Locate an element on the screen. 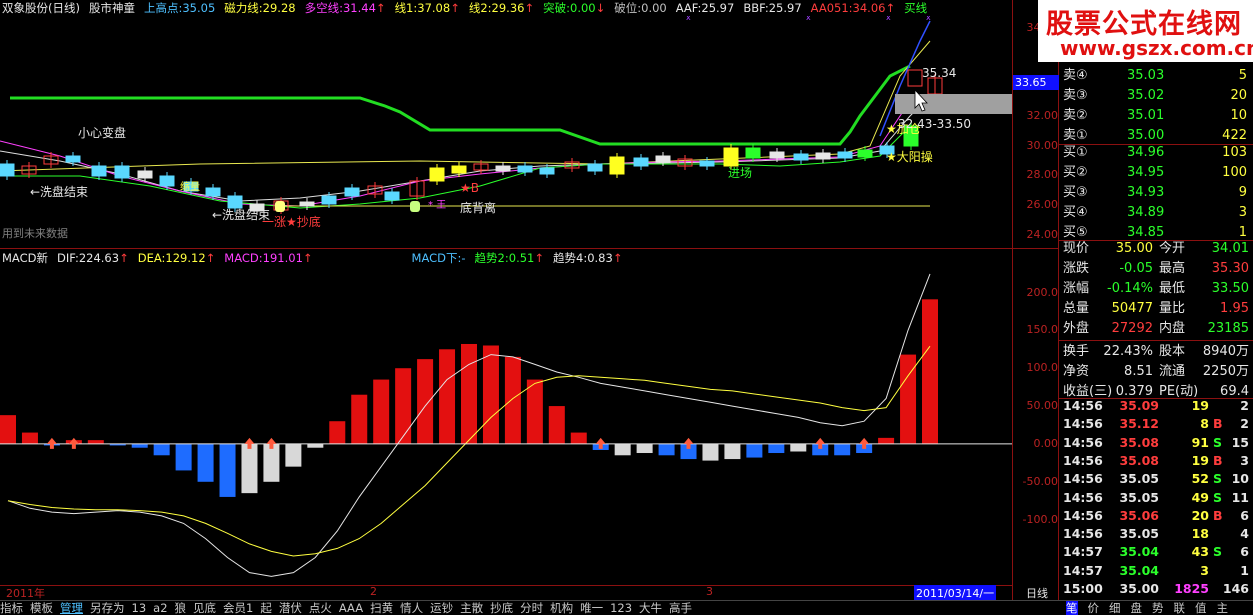 This screenshot has height=615, width=1253. indicator-tab: 点火 is located at coordinates (320, 608).